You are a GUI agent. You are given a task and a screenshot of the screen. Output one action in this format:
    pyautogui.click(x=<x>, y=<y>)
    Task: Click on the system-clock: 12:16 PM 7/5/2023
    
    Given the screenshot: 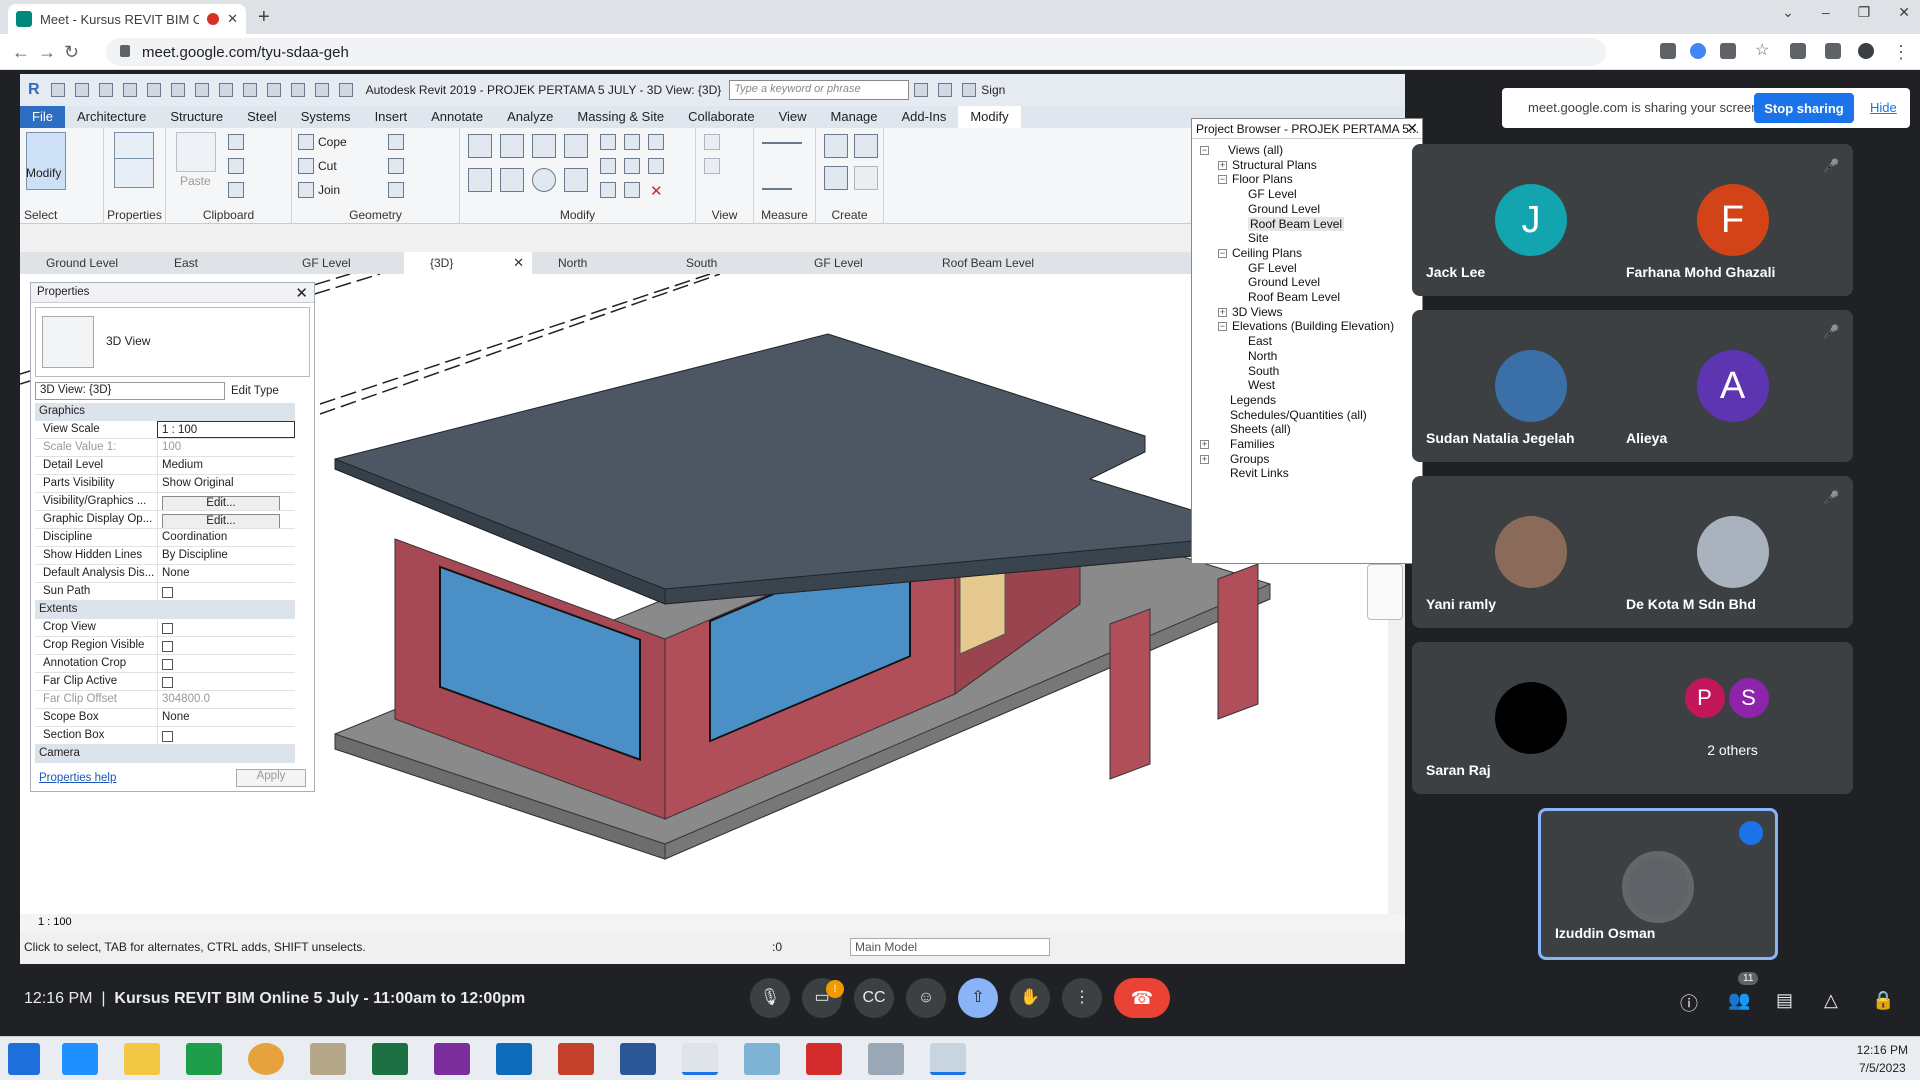 What is the action you would take?
    pyautogui.click(x=1882, y=1059)
    